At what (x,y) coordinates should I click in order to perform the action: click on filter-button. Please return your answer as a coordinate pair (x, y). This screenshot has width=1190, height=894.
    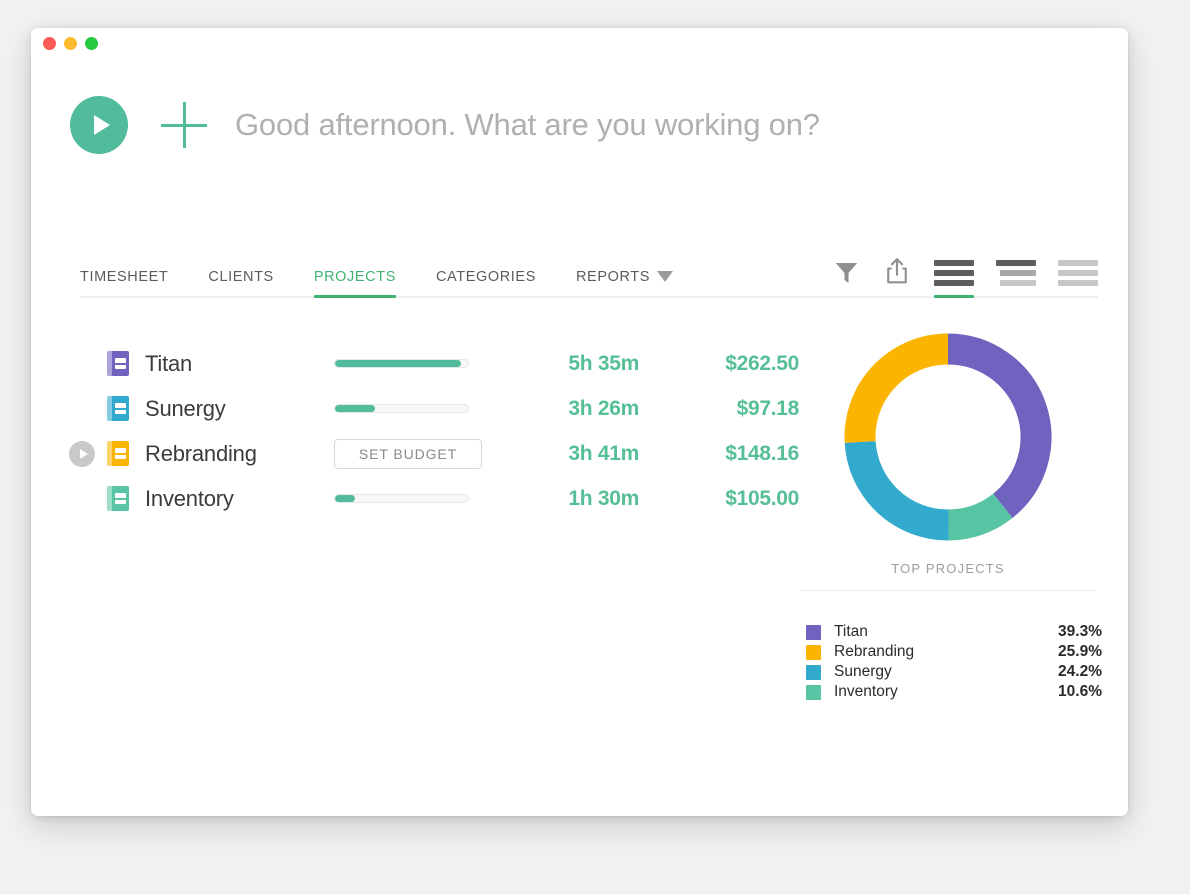
    Looking at the image, I should click on (846, 278).